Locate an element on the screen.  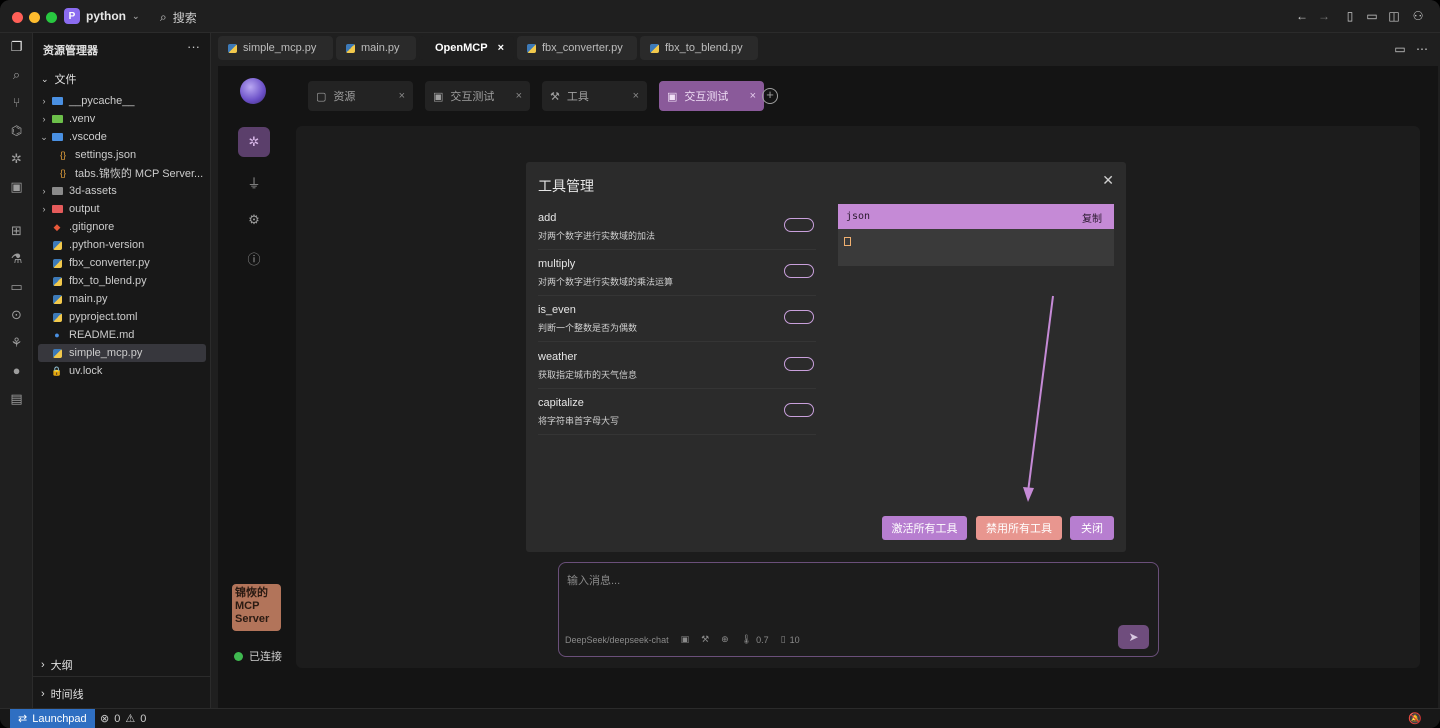
tree-item: ◆ .gitignore is located at coordinates (122, 227).